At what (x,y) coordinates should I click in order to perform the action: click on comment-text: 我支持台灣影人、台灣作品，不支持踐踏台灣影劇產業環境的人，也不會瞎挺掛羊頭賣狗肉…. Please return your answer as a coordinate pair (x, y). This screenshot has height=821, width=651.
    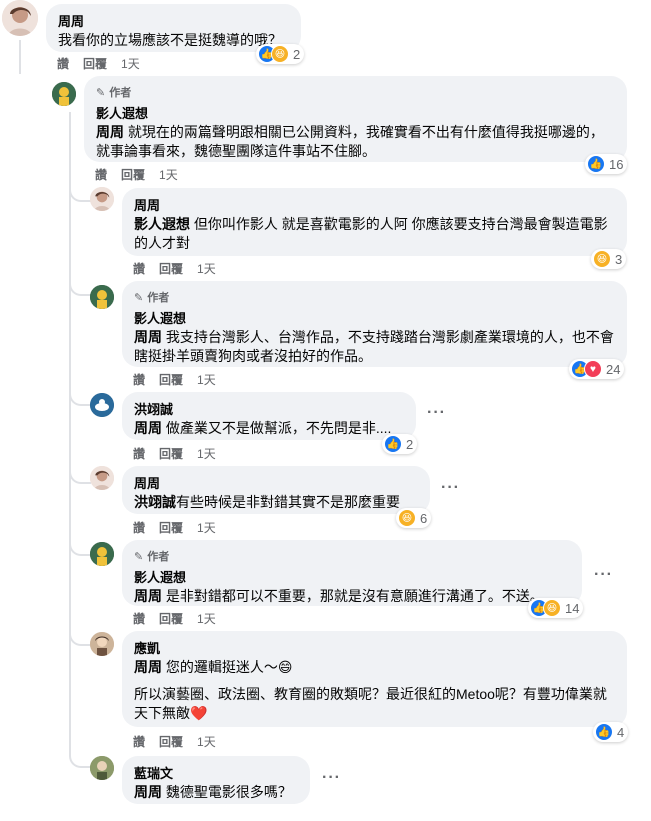
    Looking at the image, I should click on (374, 346).